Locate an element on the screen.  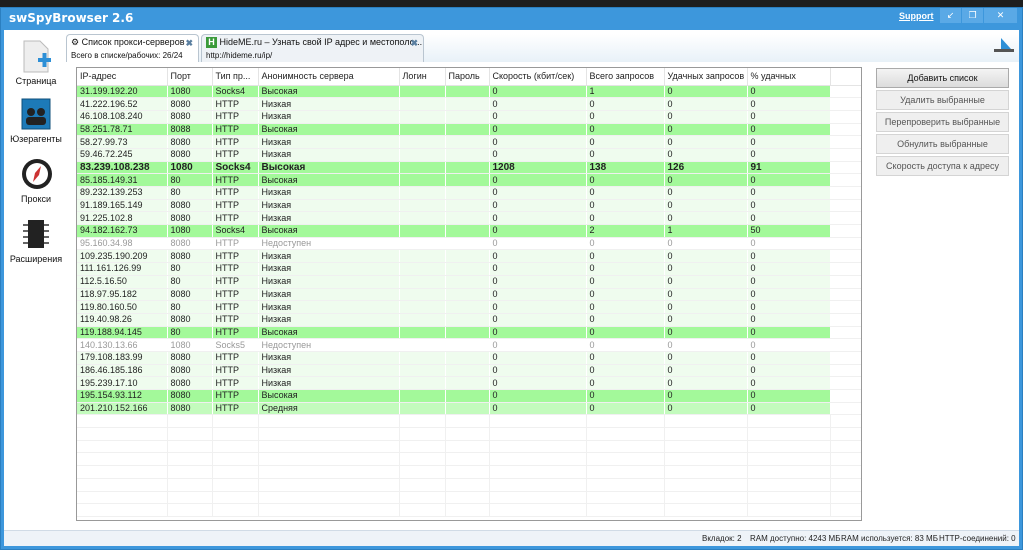
table-row: 31.199.192.20 1080 Socks4 Высокая 0 1 0 0 is located at coordinates (469, 92).